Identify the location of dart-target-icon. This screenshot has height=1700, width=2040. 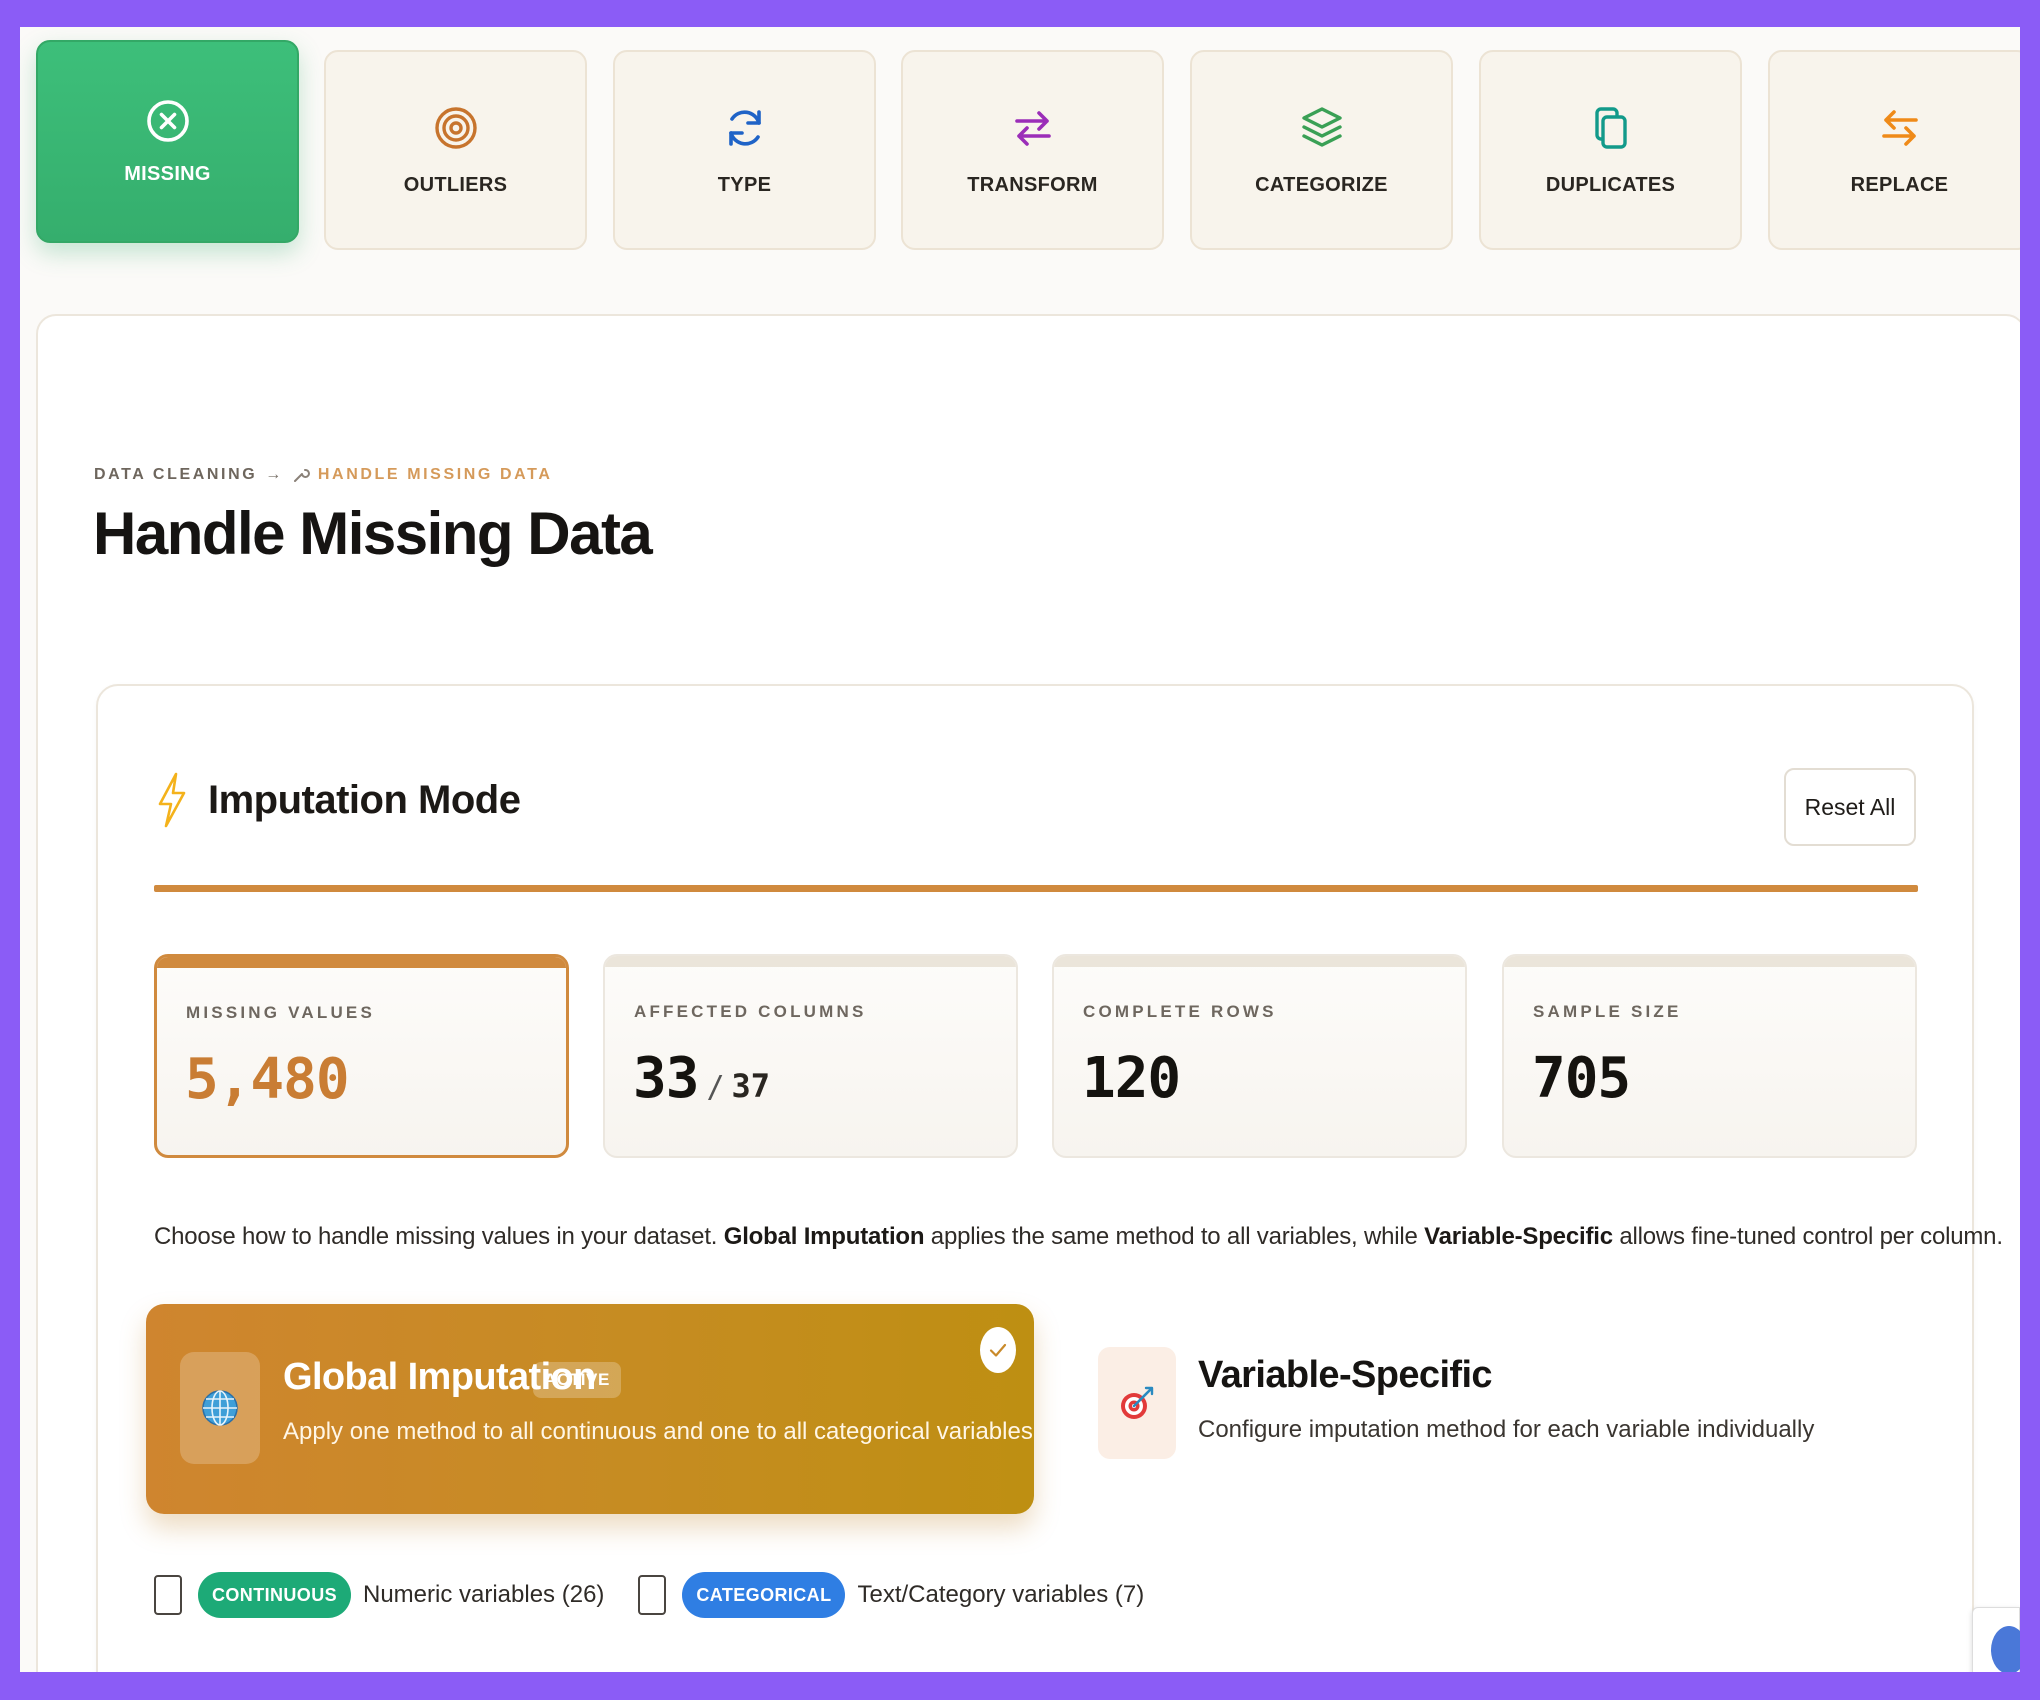
(1137, 1403).